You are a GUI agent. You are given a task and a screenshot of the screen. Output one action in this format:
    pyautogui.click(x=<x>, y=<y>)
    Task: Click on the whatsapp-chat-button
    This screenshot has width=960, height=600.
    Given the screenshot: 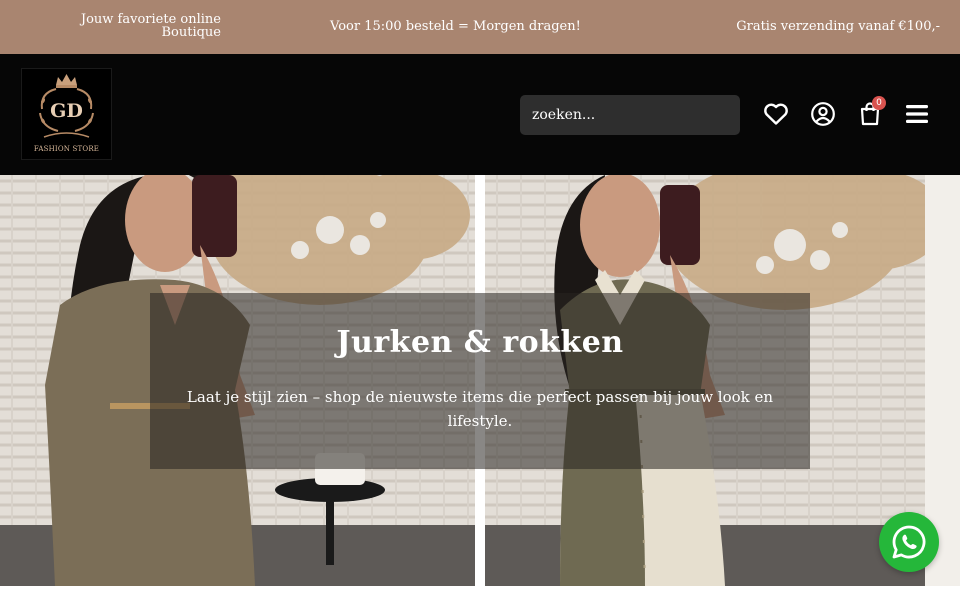 What is the action you would take?
    pyautogui.click(x=909, y=542)
    